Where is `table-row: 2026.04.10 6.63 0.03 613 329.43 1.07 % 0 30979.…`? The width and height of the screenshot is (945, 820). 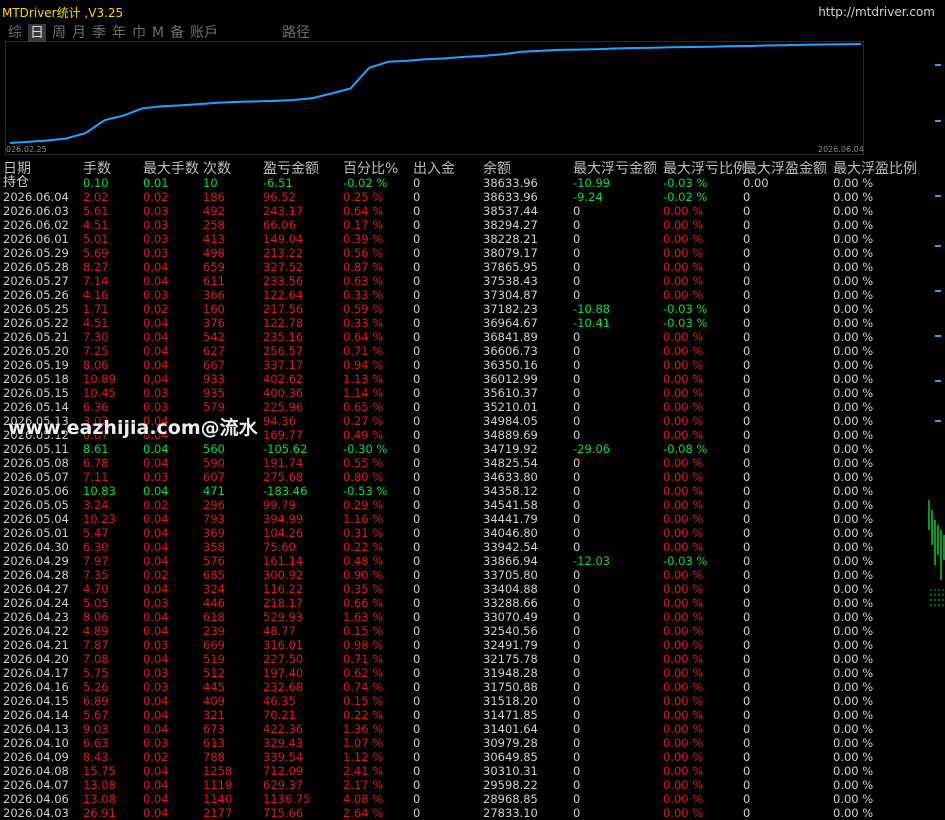
table-row: 2026.04.10 6.63 0.03 613 329.43 1.07 % 0 30979.… is located at coordinates (468, 743).